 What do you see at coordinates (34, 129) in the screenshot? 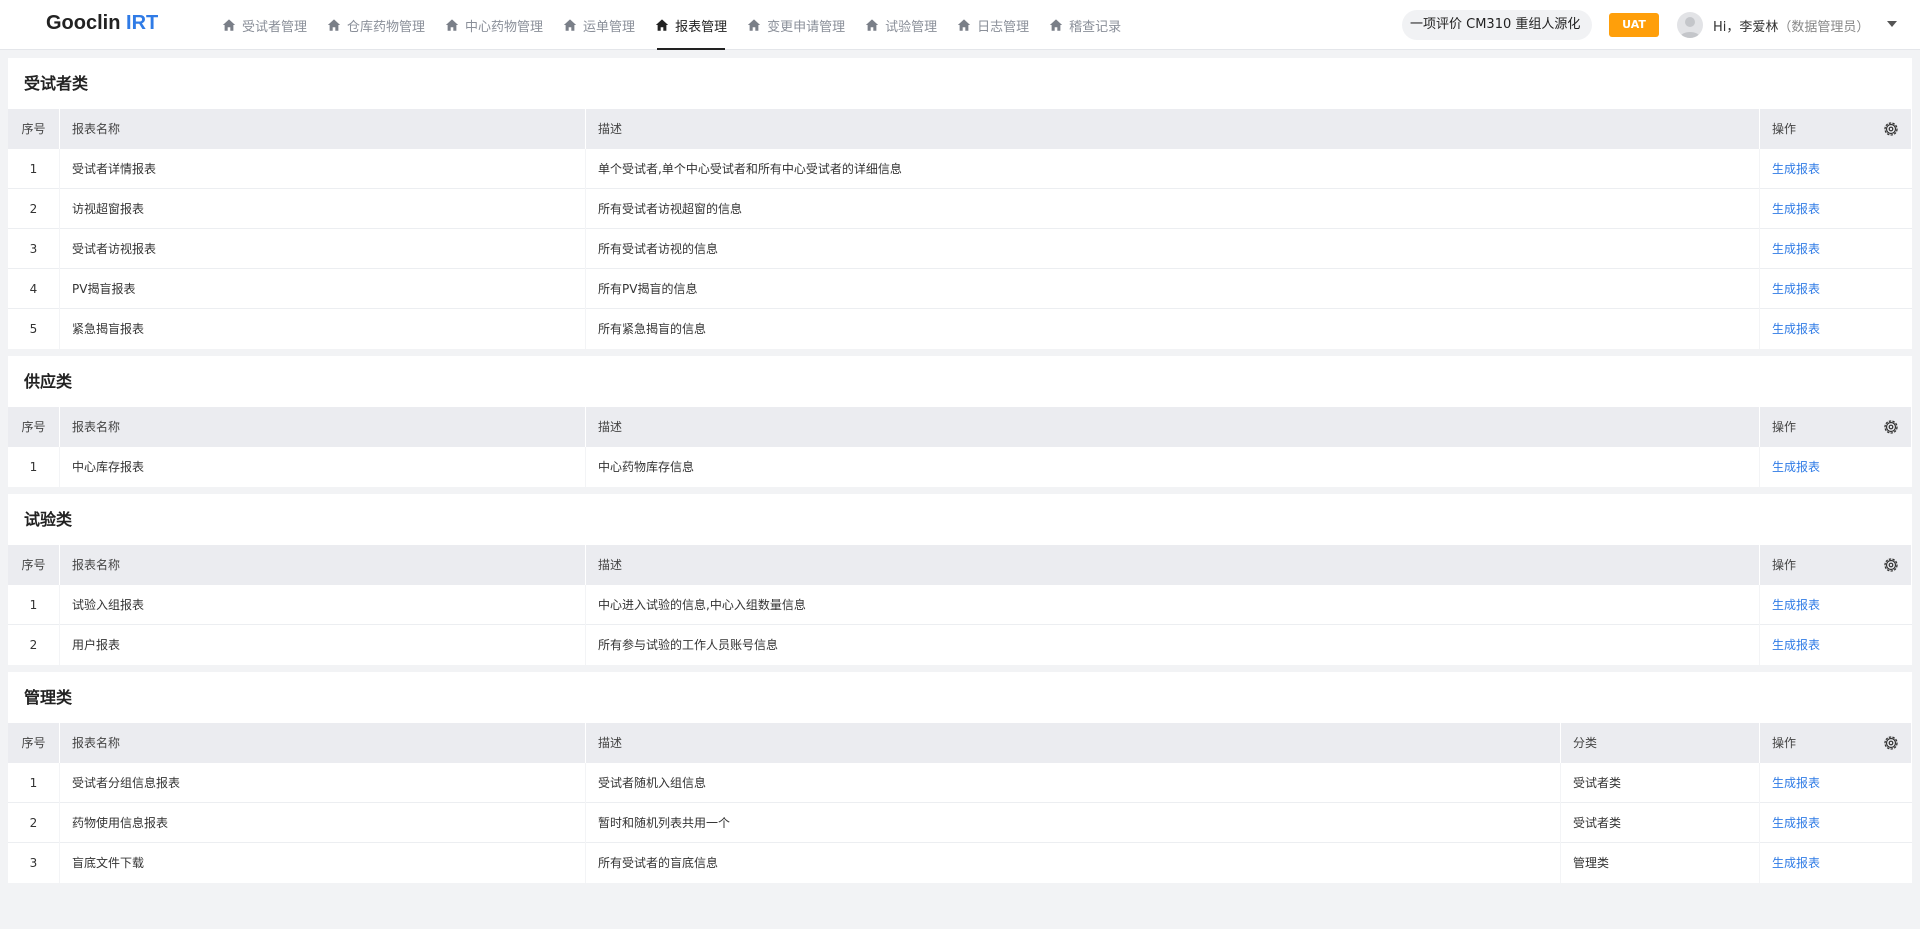
I see `col-header-index: 序号` at bounding box center [34, 129].